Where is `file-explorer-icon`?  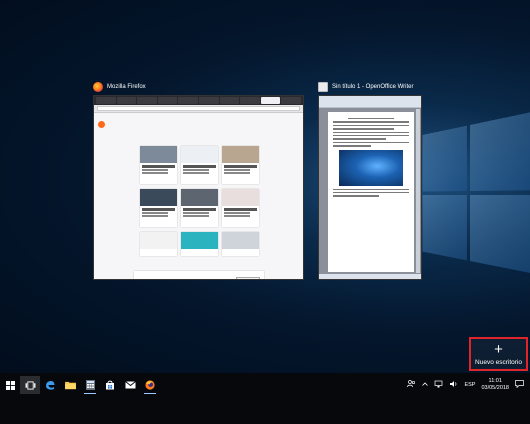
file-explorer-icon is located at coordinates (70, 385).